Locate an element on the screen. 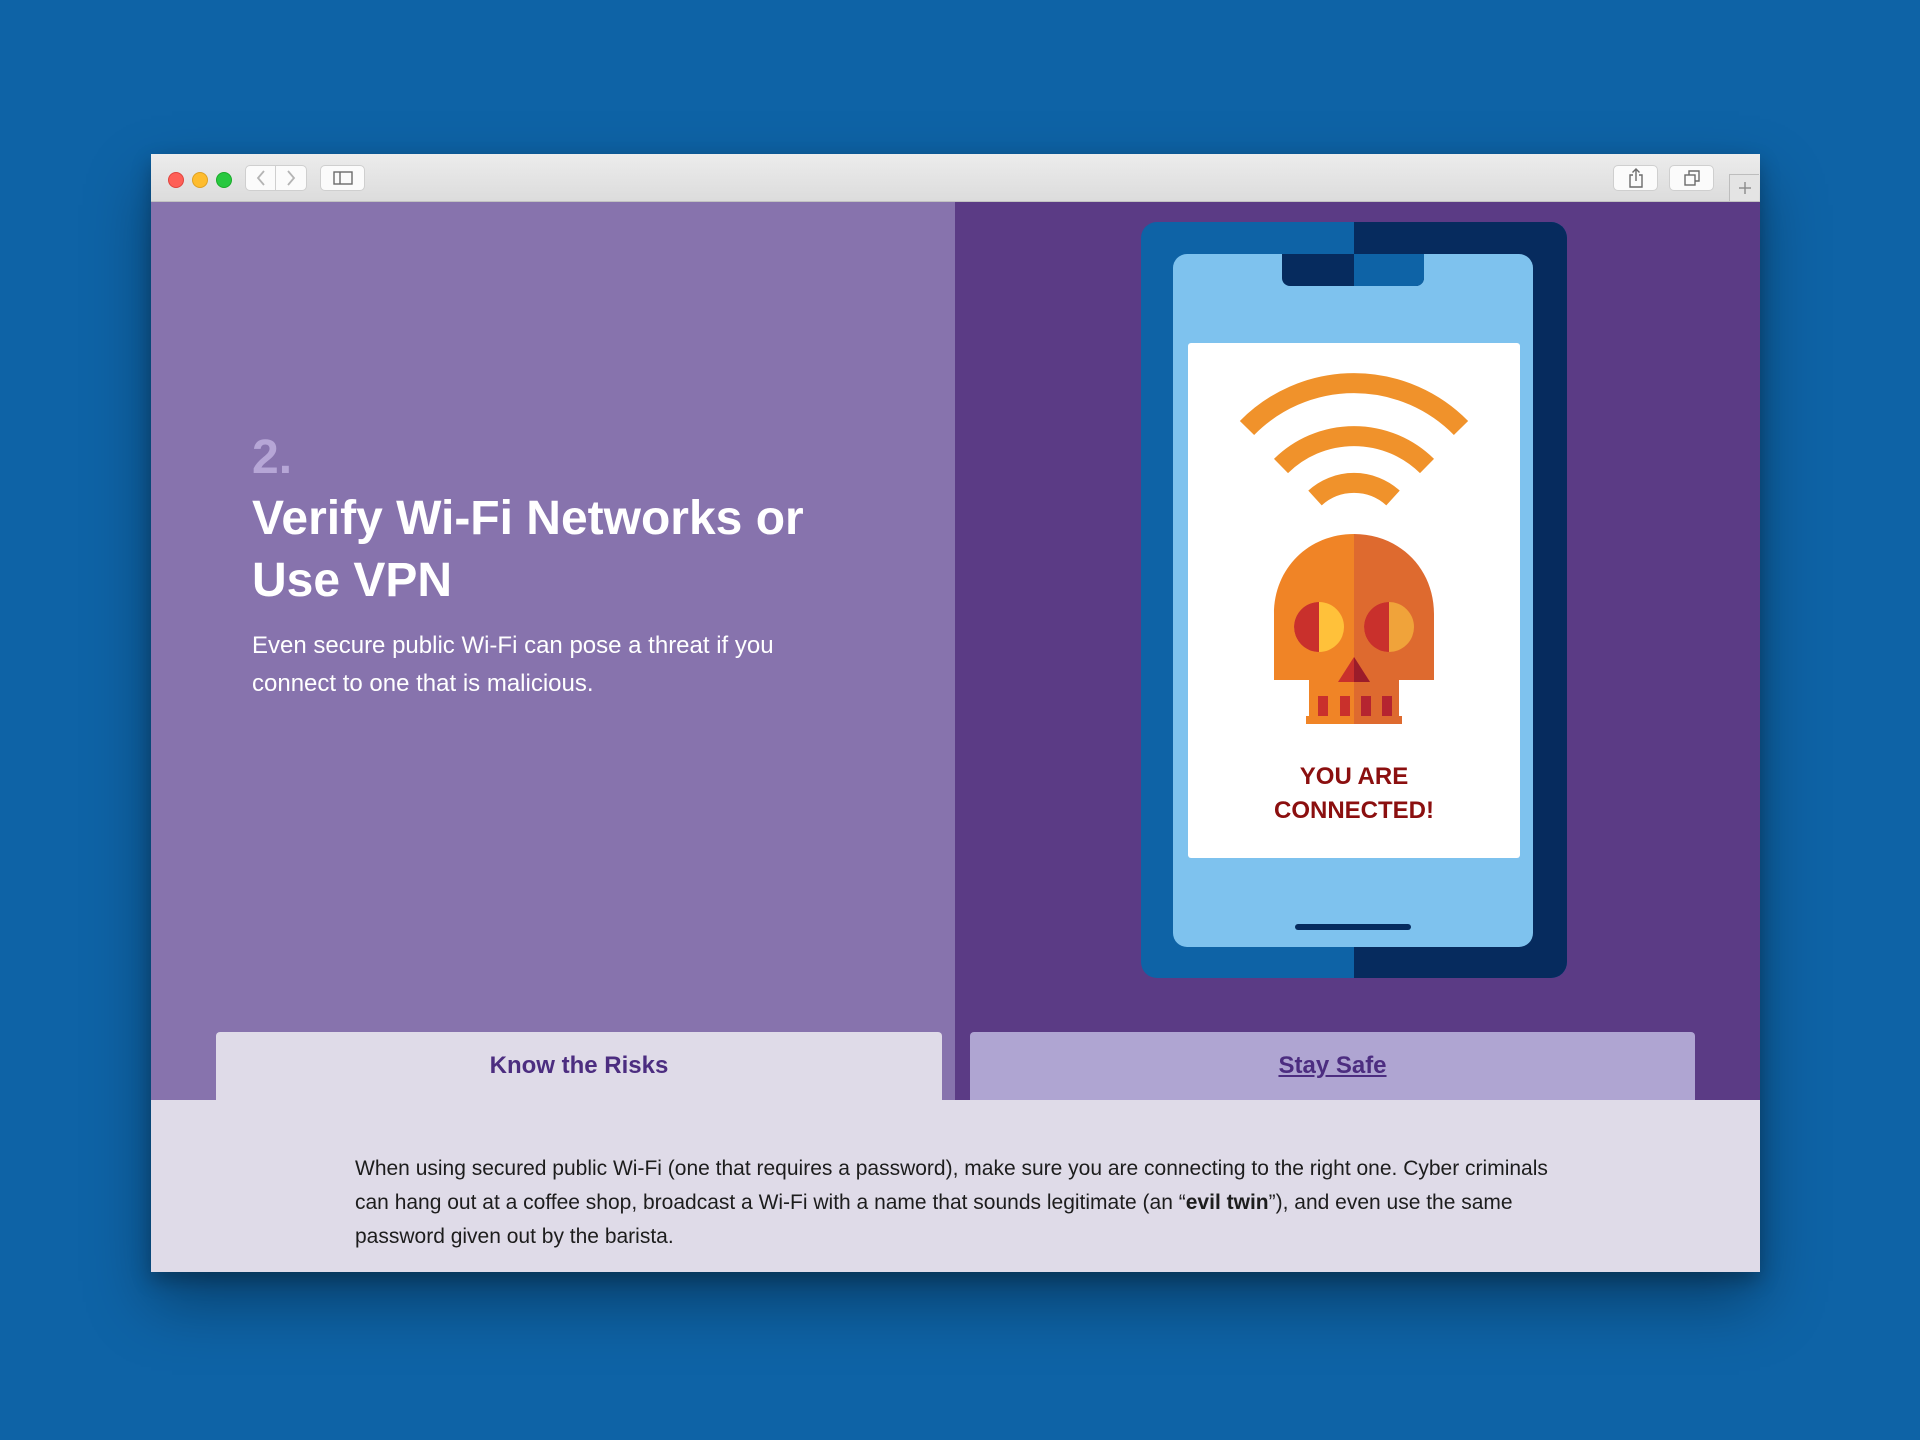  tabs-overview-button is located at coordinates (1691, 178).